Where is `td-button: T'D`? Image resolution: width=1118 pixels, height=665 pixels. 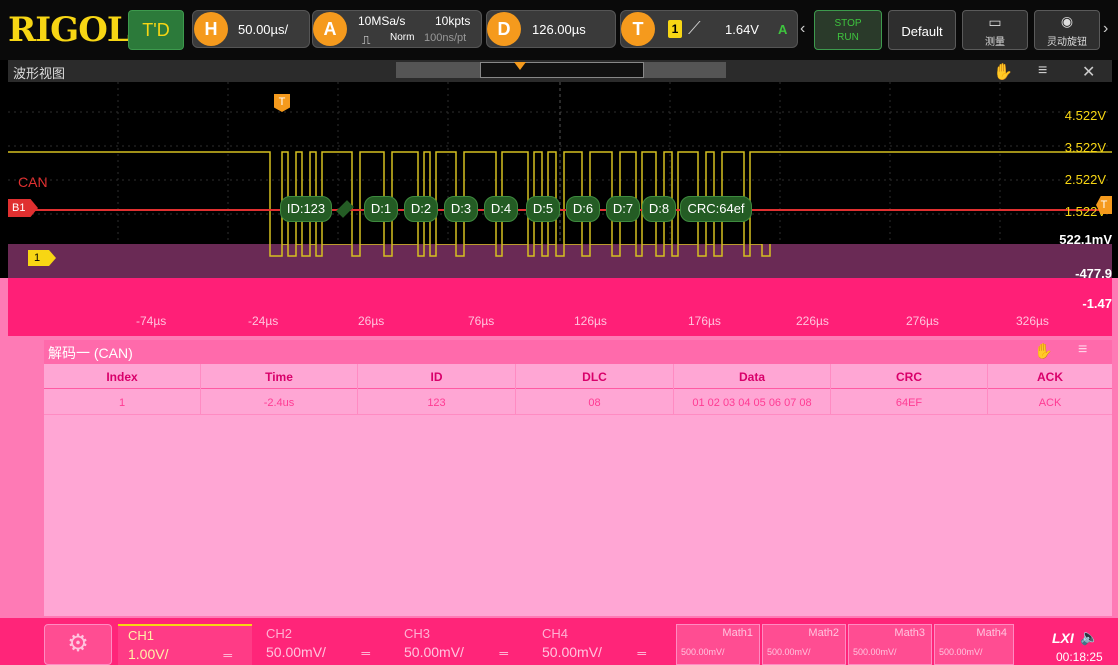
td-button: T'D is located at coordinates (156, 30).